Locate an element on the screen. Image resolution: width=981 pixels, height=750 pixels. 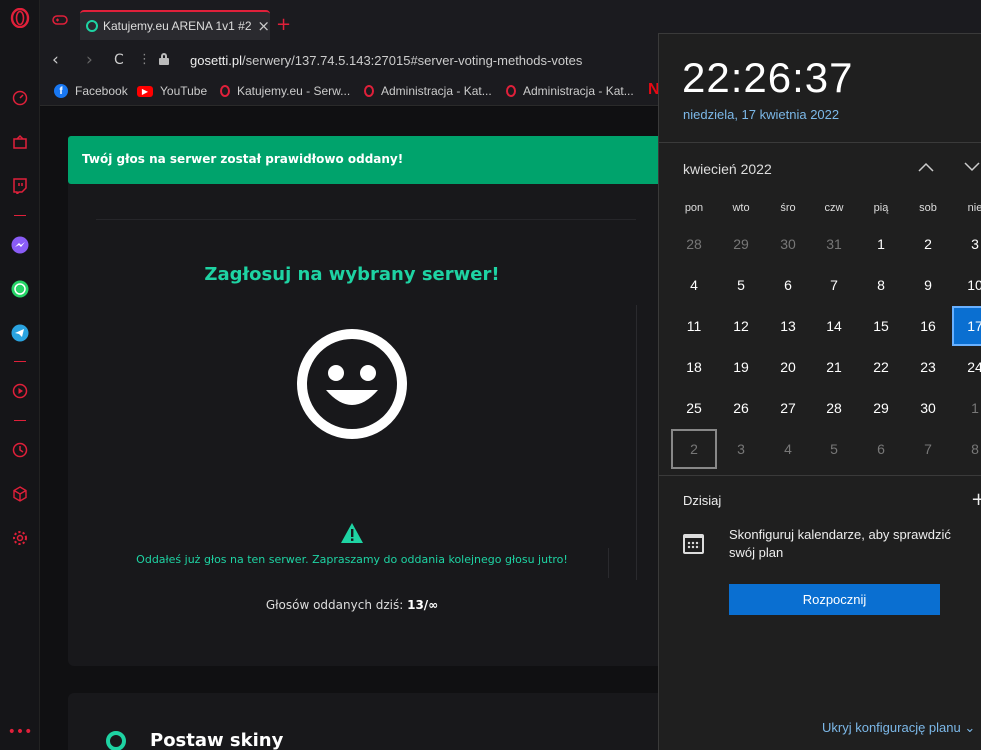
settings-gear-icon is located at coordinates (20, 538).